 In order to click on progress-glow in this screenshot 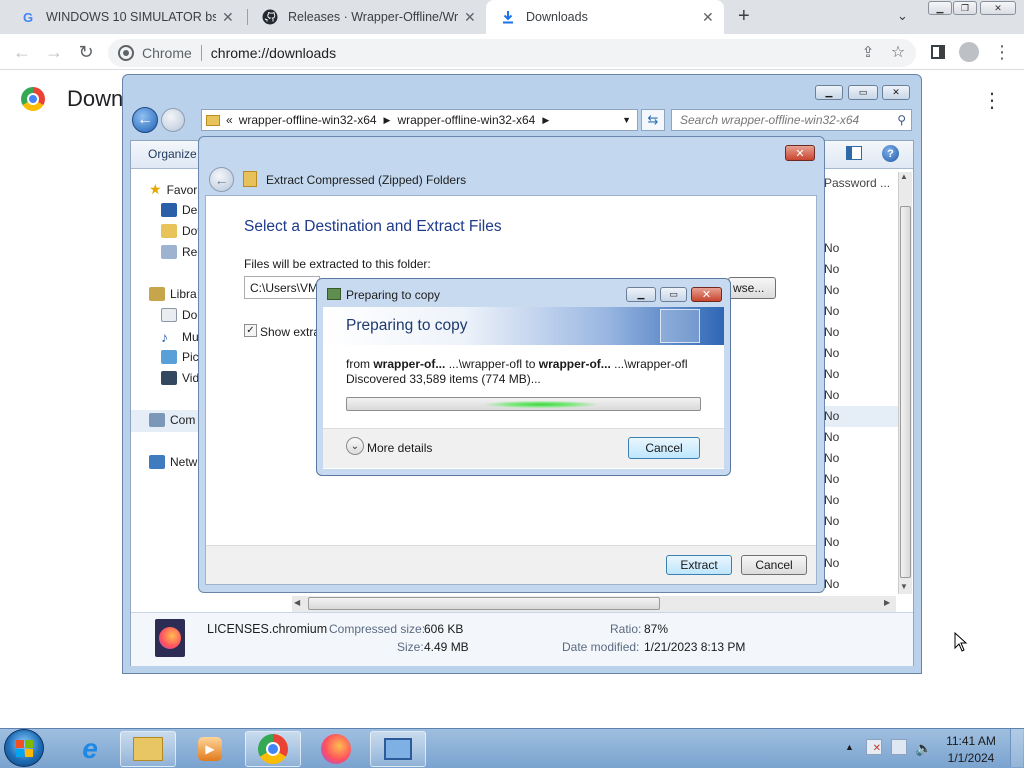, I will do `click(541, 404)`.